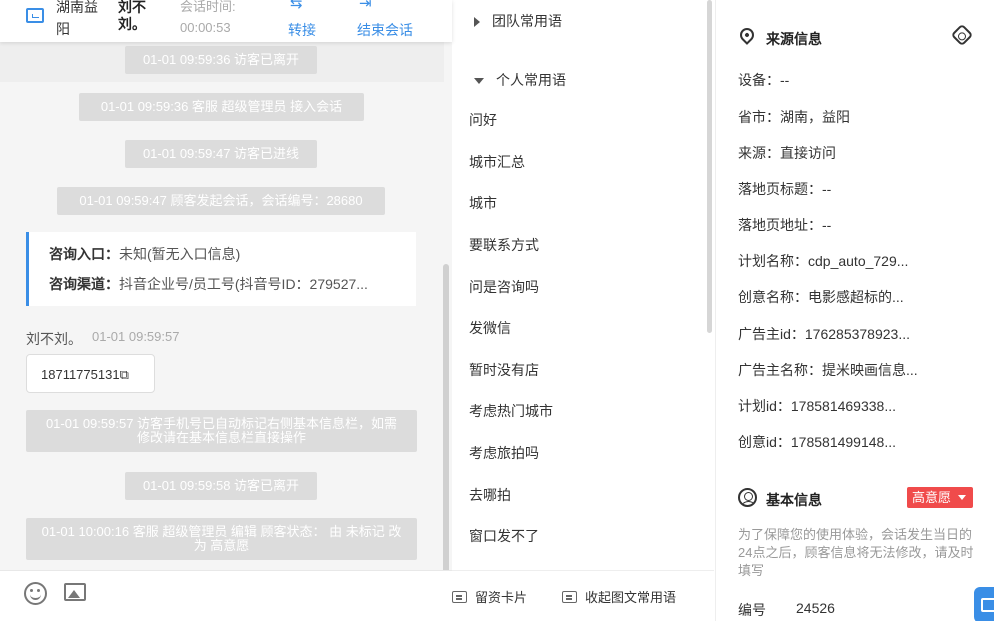 This screenshot has height=621, width=994. I want to click on system-message: 01-01 09:59:36 客服 超级管理员 接入会话, so click(221, 107).